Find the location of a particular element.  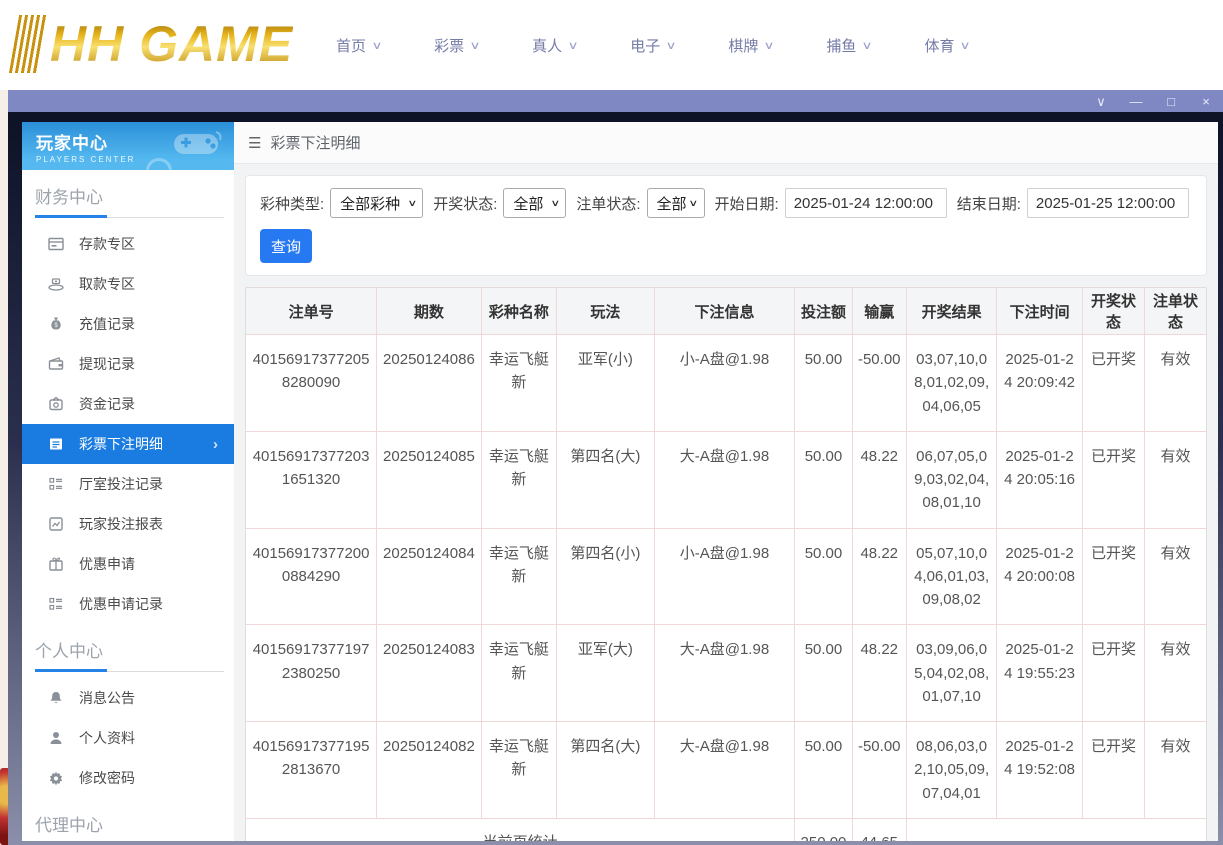

nav-item-label: 首页 is located at coordinates (351, 46).